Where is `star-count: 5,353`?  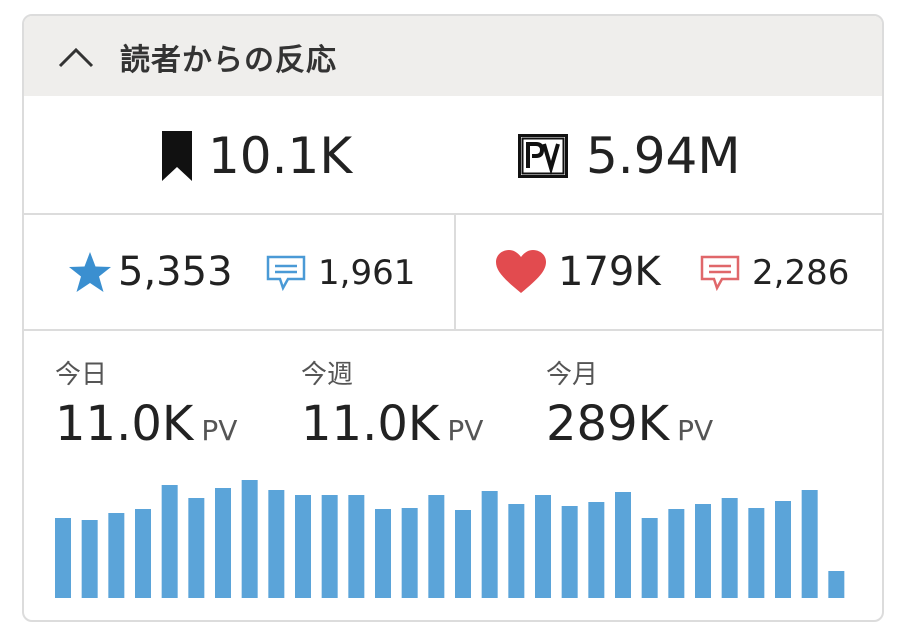
star-count: 5,353 is located at coordinates (175, 272).